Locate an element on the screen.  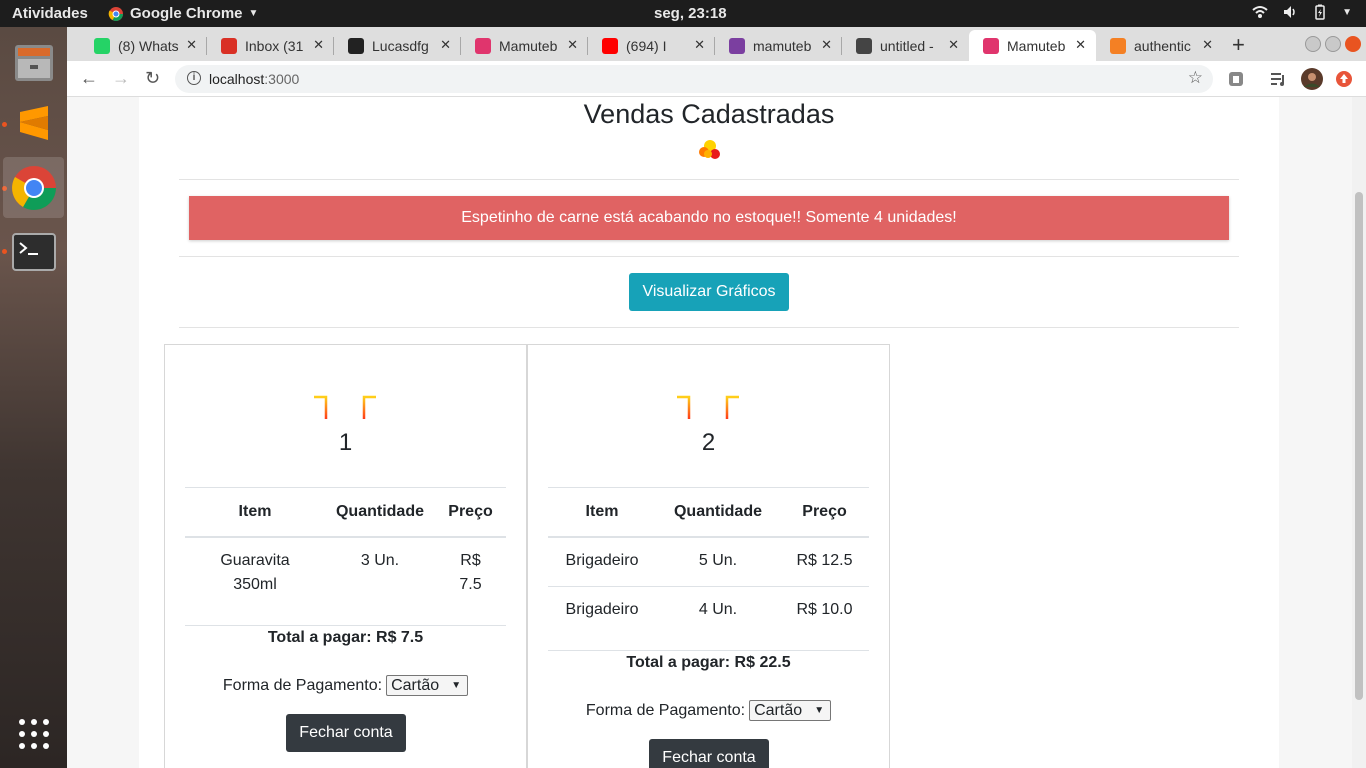
view-charts-button: Visualizar Gráficos is located at coordinates (709, 292).